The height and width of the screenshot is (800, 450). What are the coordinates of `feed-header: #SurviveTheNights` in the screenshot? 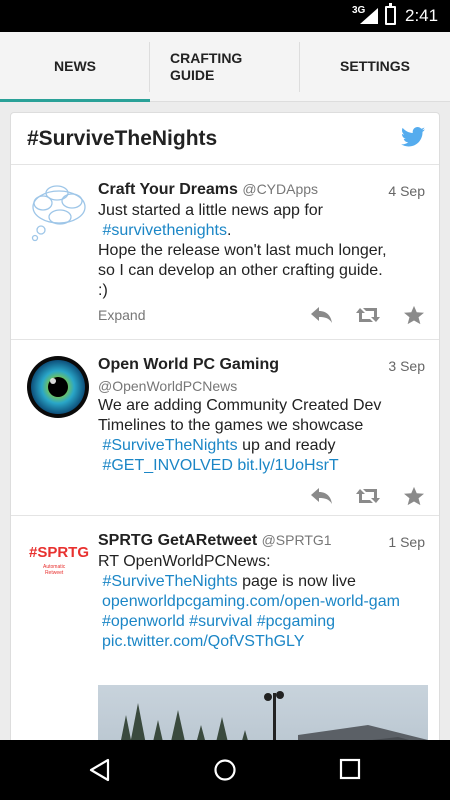 It's located at (225, 139).